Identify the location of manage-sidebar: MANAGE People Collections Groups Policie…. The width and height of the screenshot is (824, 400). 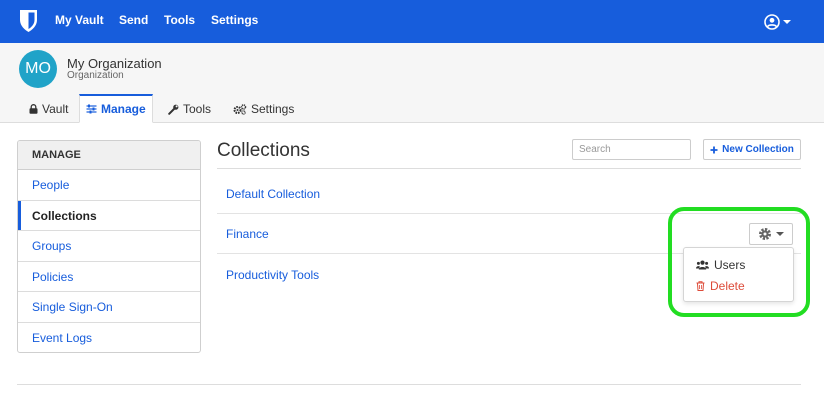
(109, 246).